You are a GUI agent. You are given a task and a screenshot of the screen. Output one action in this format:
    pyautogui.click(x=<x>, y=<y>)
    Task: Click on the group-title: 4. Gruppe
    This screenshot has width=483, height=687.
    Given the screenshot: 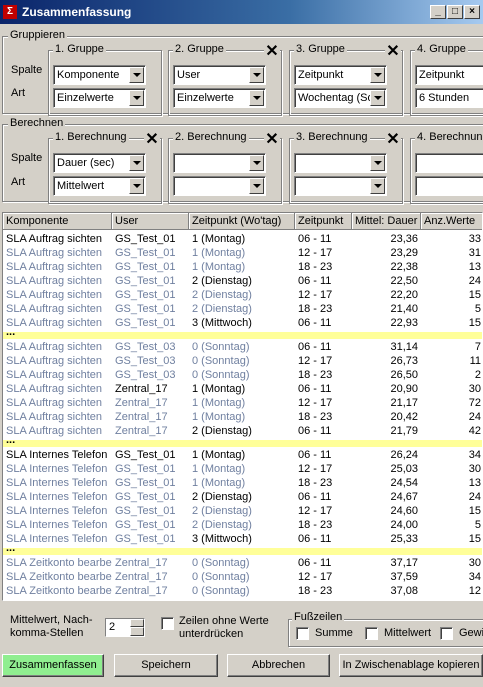 What is the action you would take?
    pyautogui.click(x=441, y=49)
    